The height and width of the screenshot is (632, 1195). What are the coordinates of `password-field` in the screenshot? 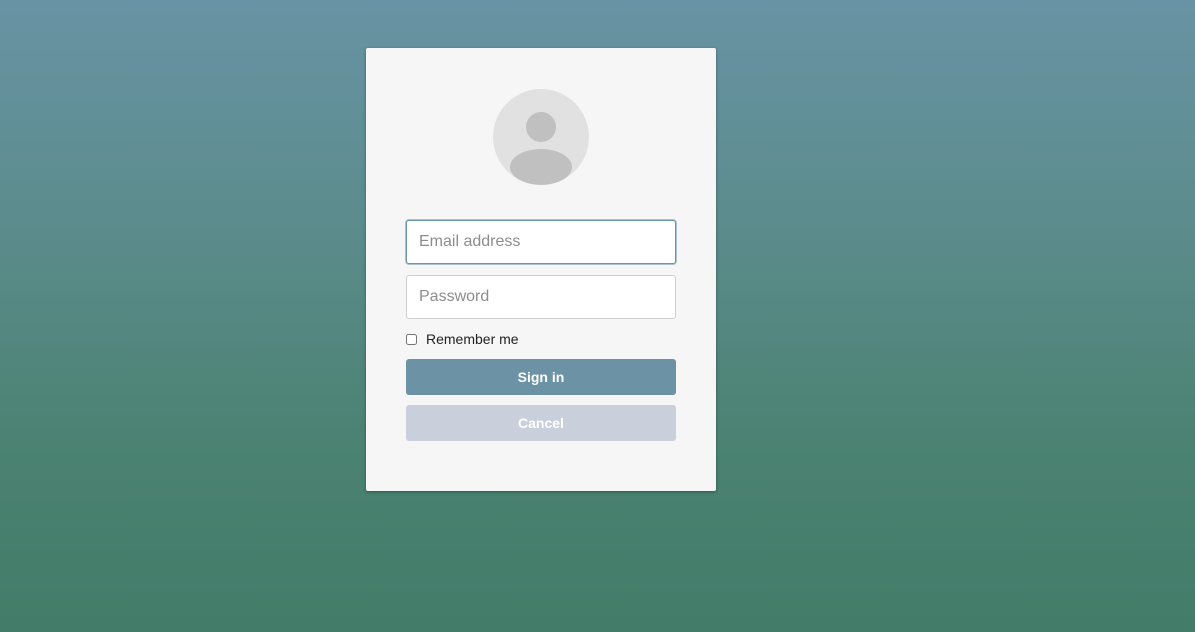 It's located at (541, 297).